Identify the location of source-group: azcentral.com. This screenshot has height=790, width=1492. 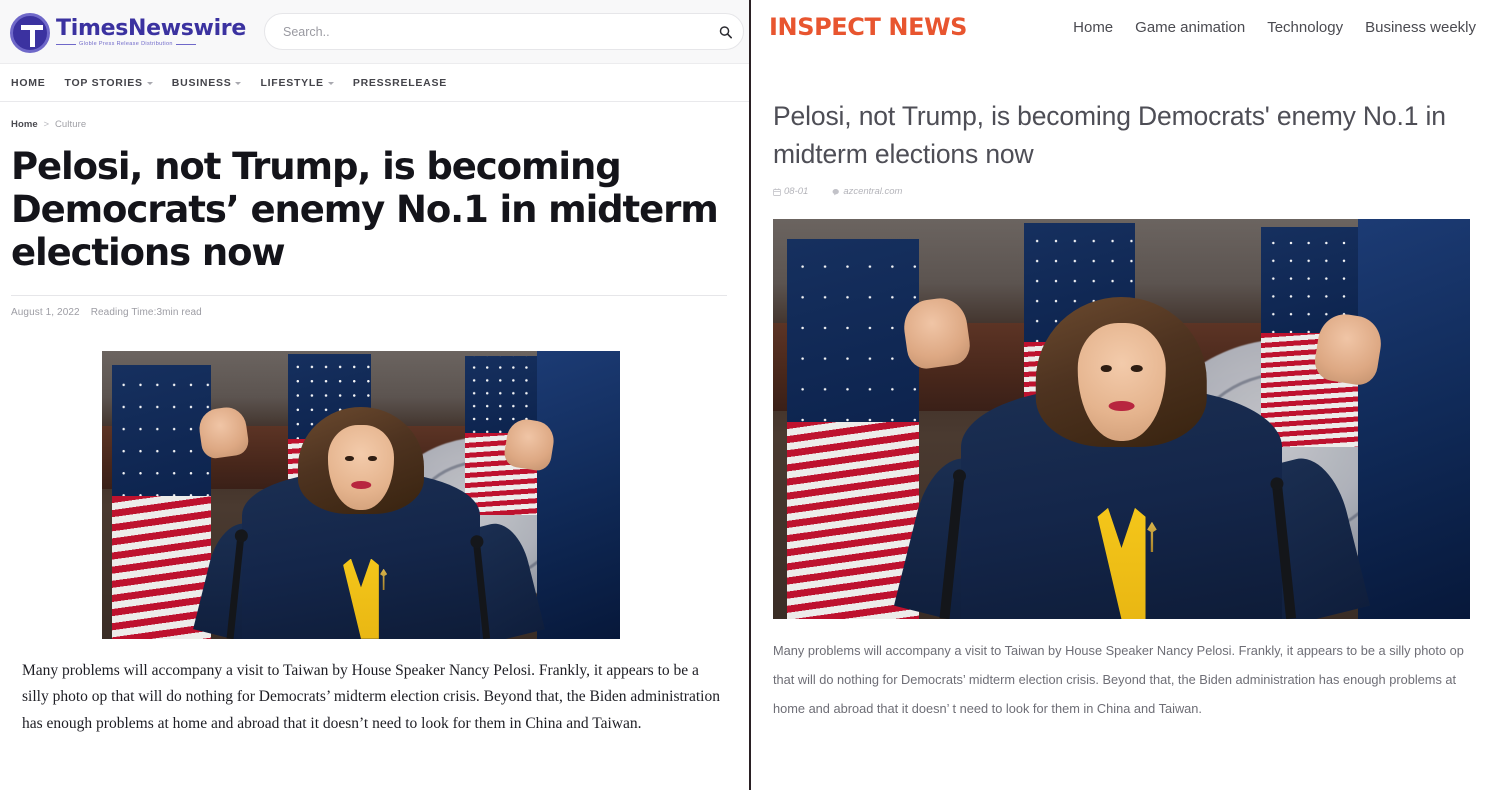
(867, 191).